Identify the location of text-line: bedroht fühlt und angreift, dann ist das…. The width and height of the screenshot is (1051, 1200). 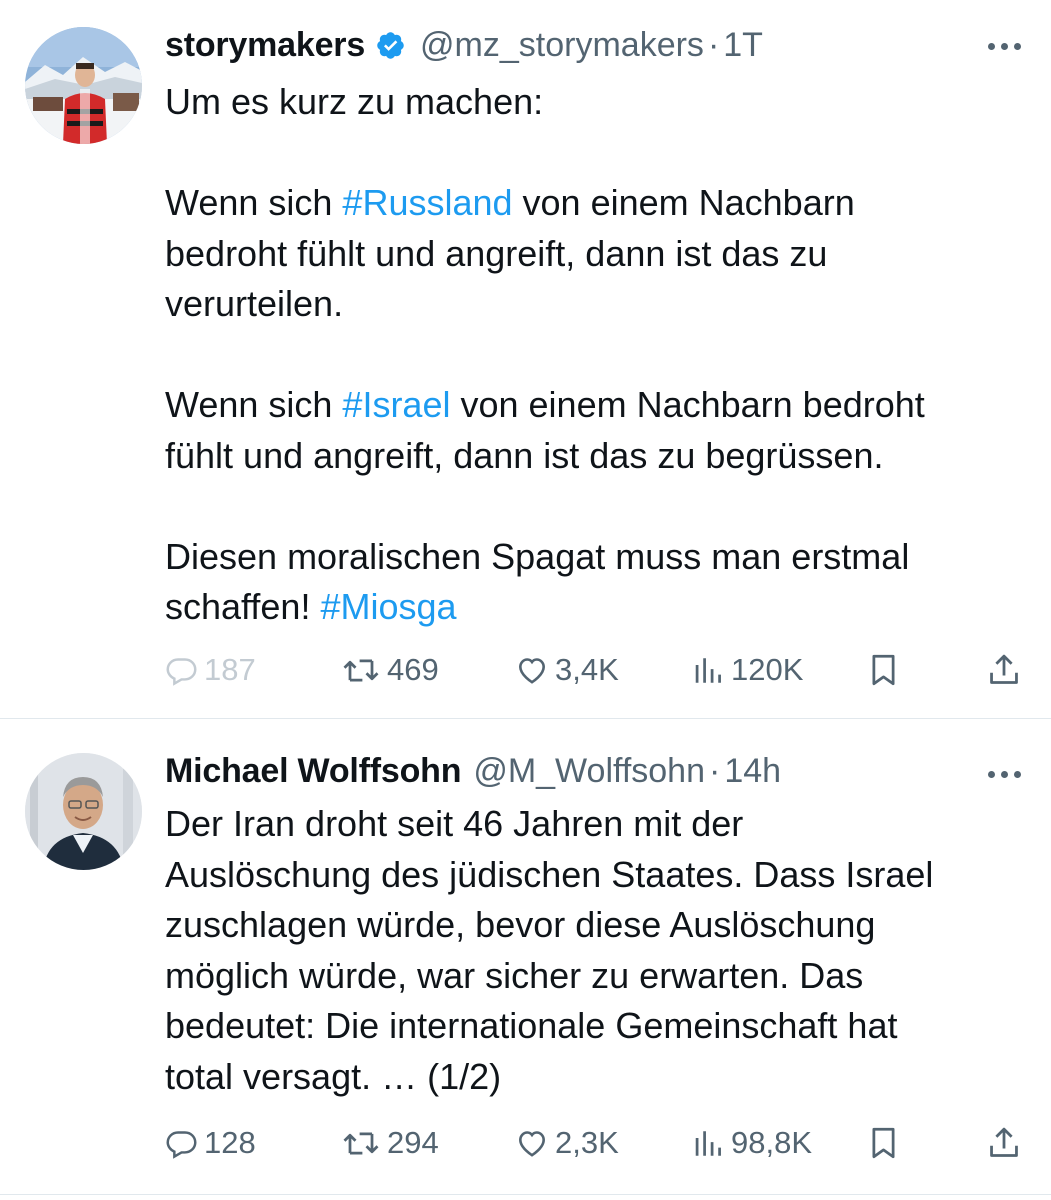
(545, 254).